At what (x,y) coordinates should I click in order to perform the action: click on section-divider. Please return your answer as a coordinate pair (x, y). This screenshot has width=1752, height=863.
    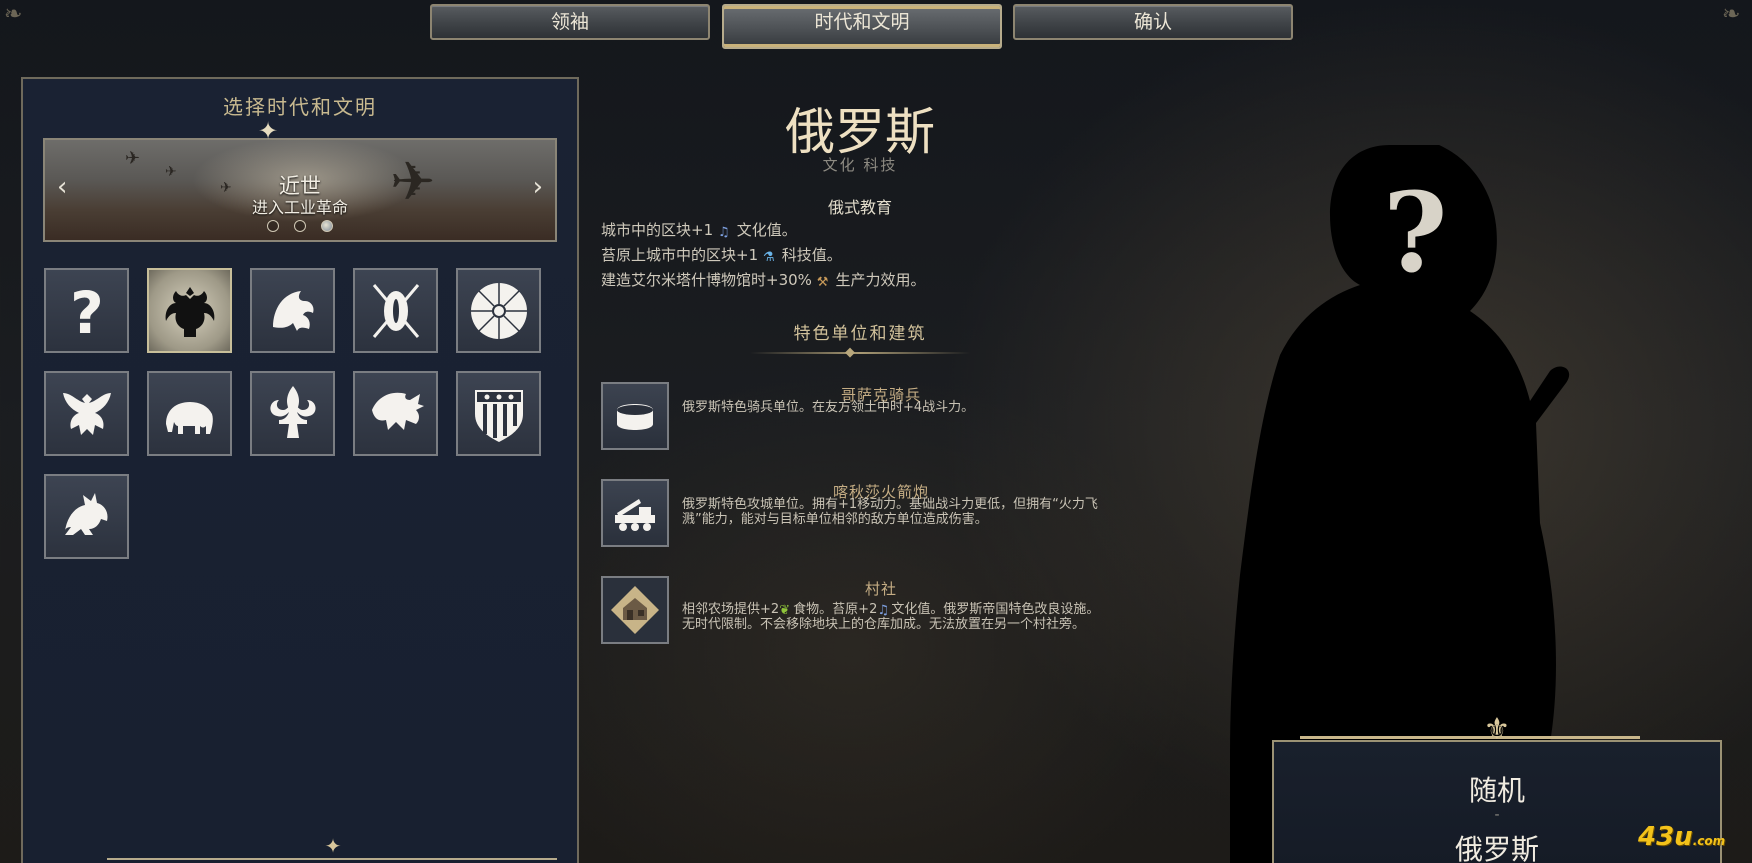
    Looking at the image, I should click on (860, 353).